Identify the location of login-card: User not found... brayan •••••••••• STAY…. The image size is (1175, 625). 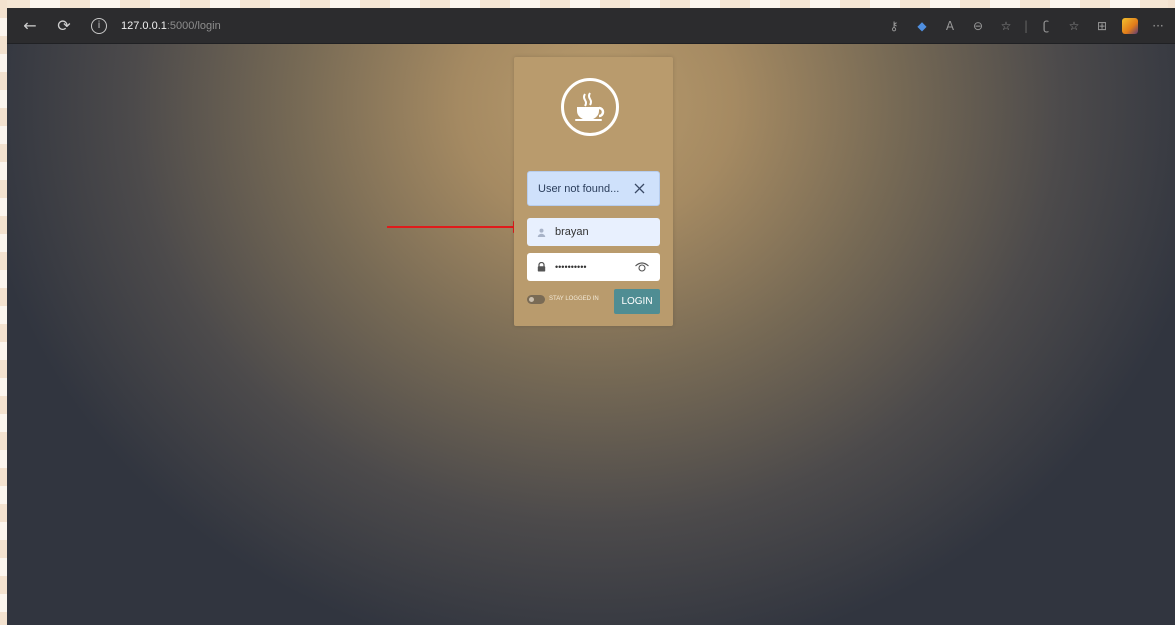
(593, 191).